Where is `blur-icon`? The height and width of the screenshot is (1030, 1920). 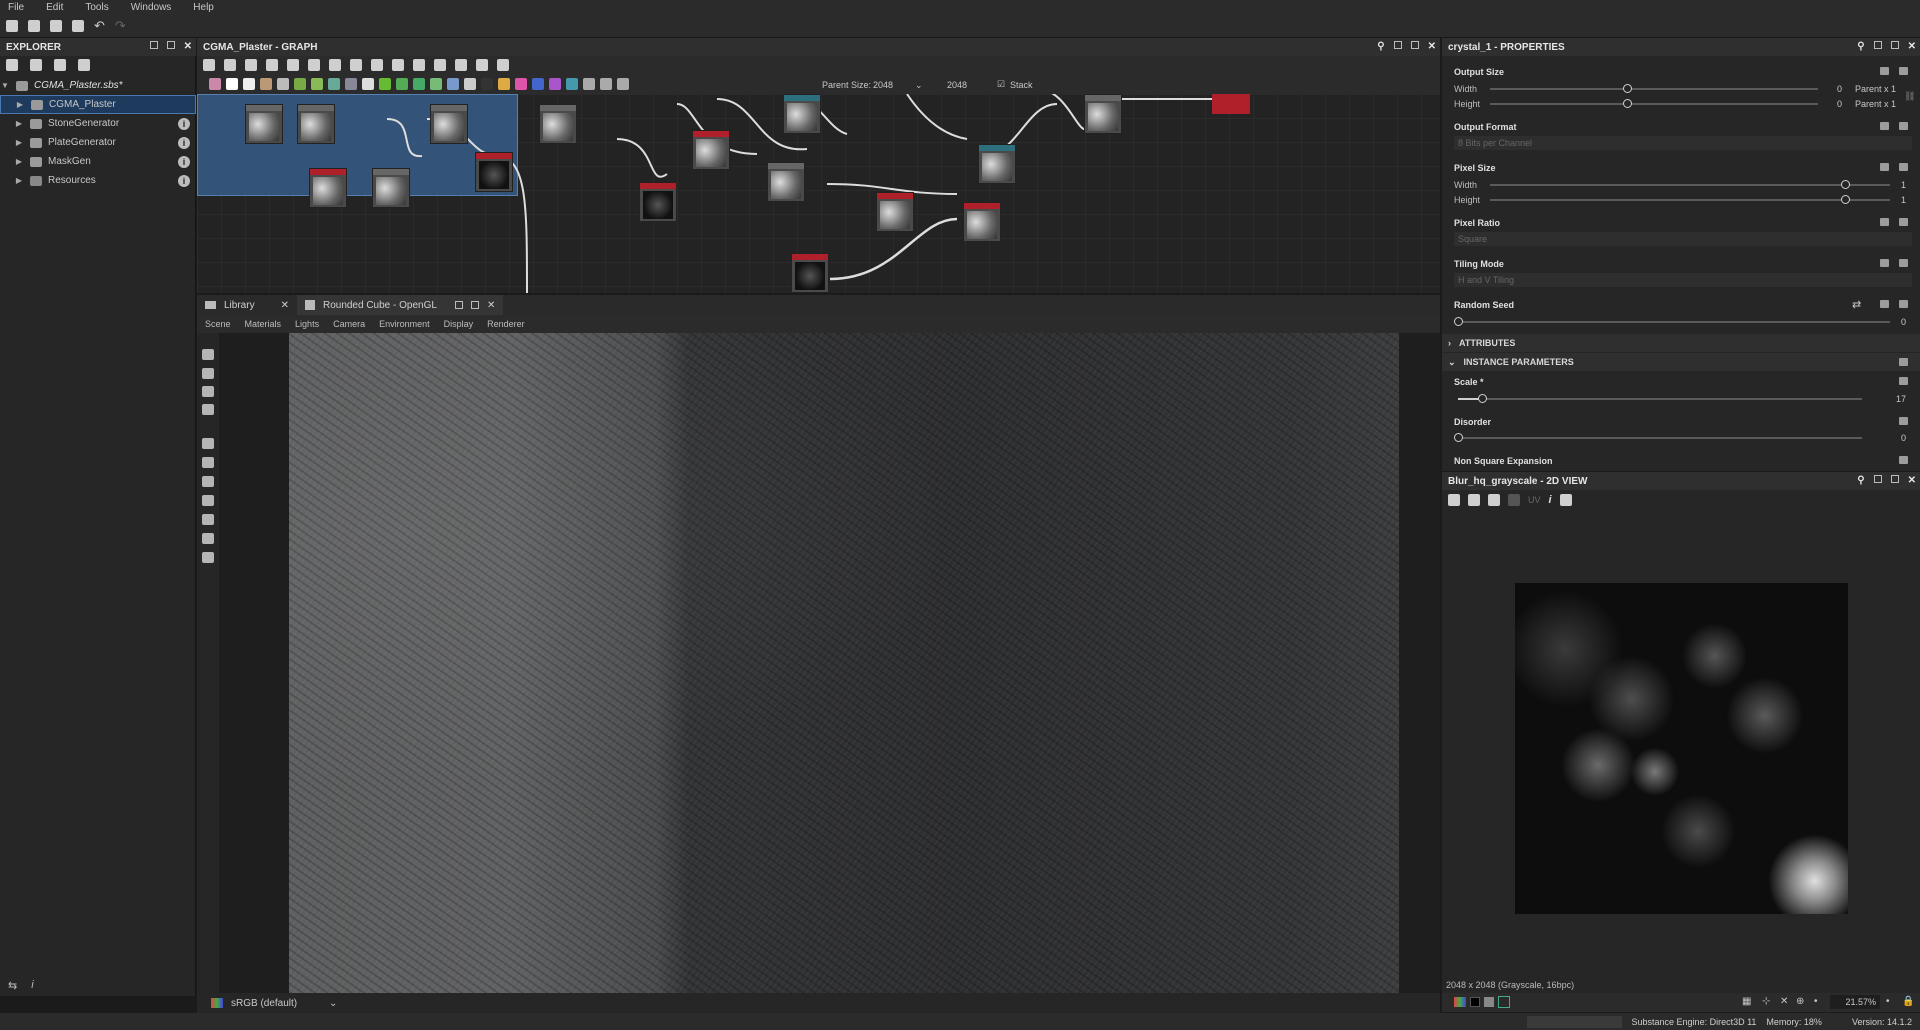 blur-icon is located at coordinates (334, 84).